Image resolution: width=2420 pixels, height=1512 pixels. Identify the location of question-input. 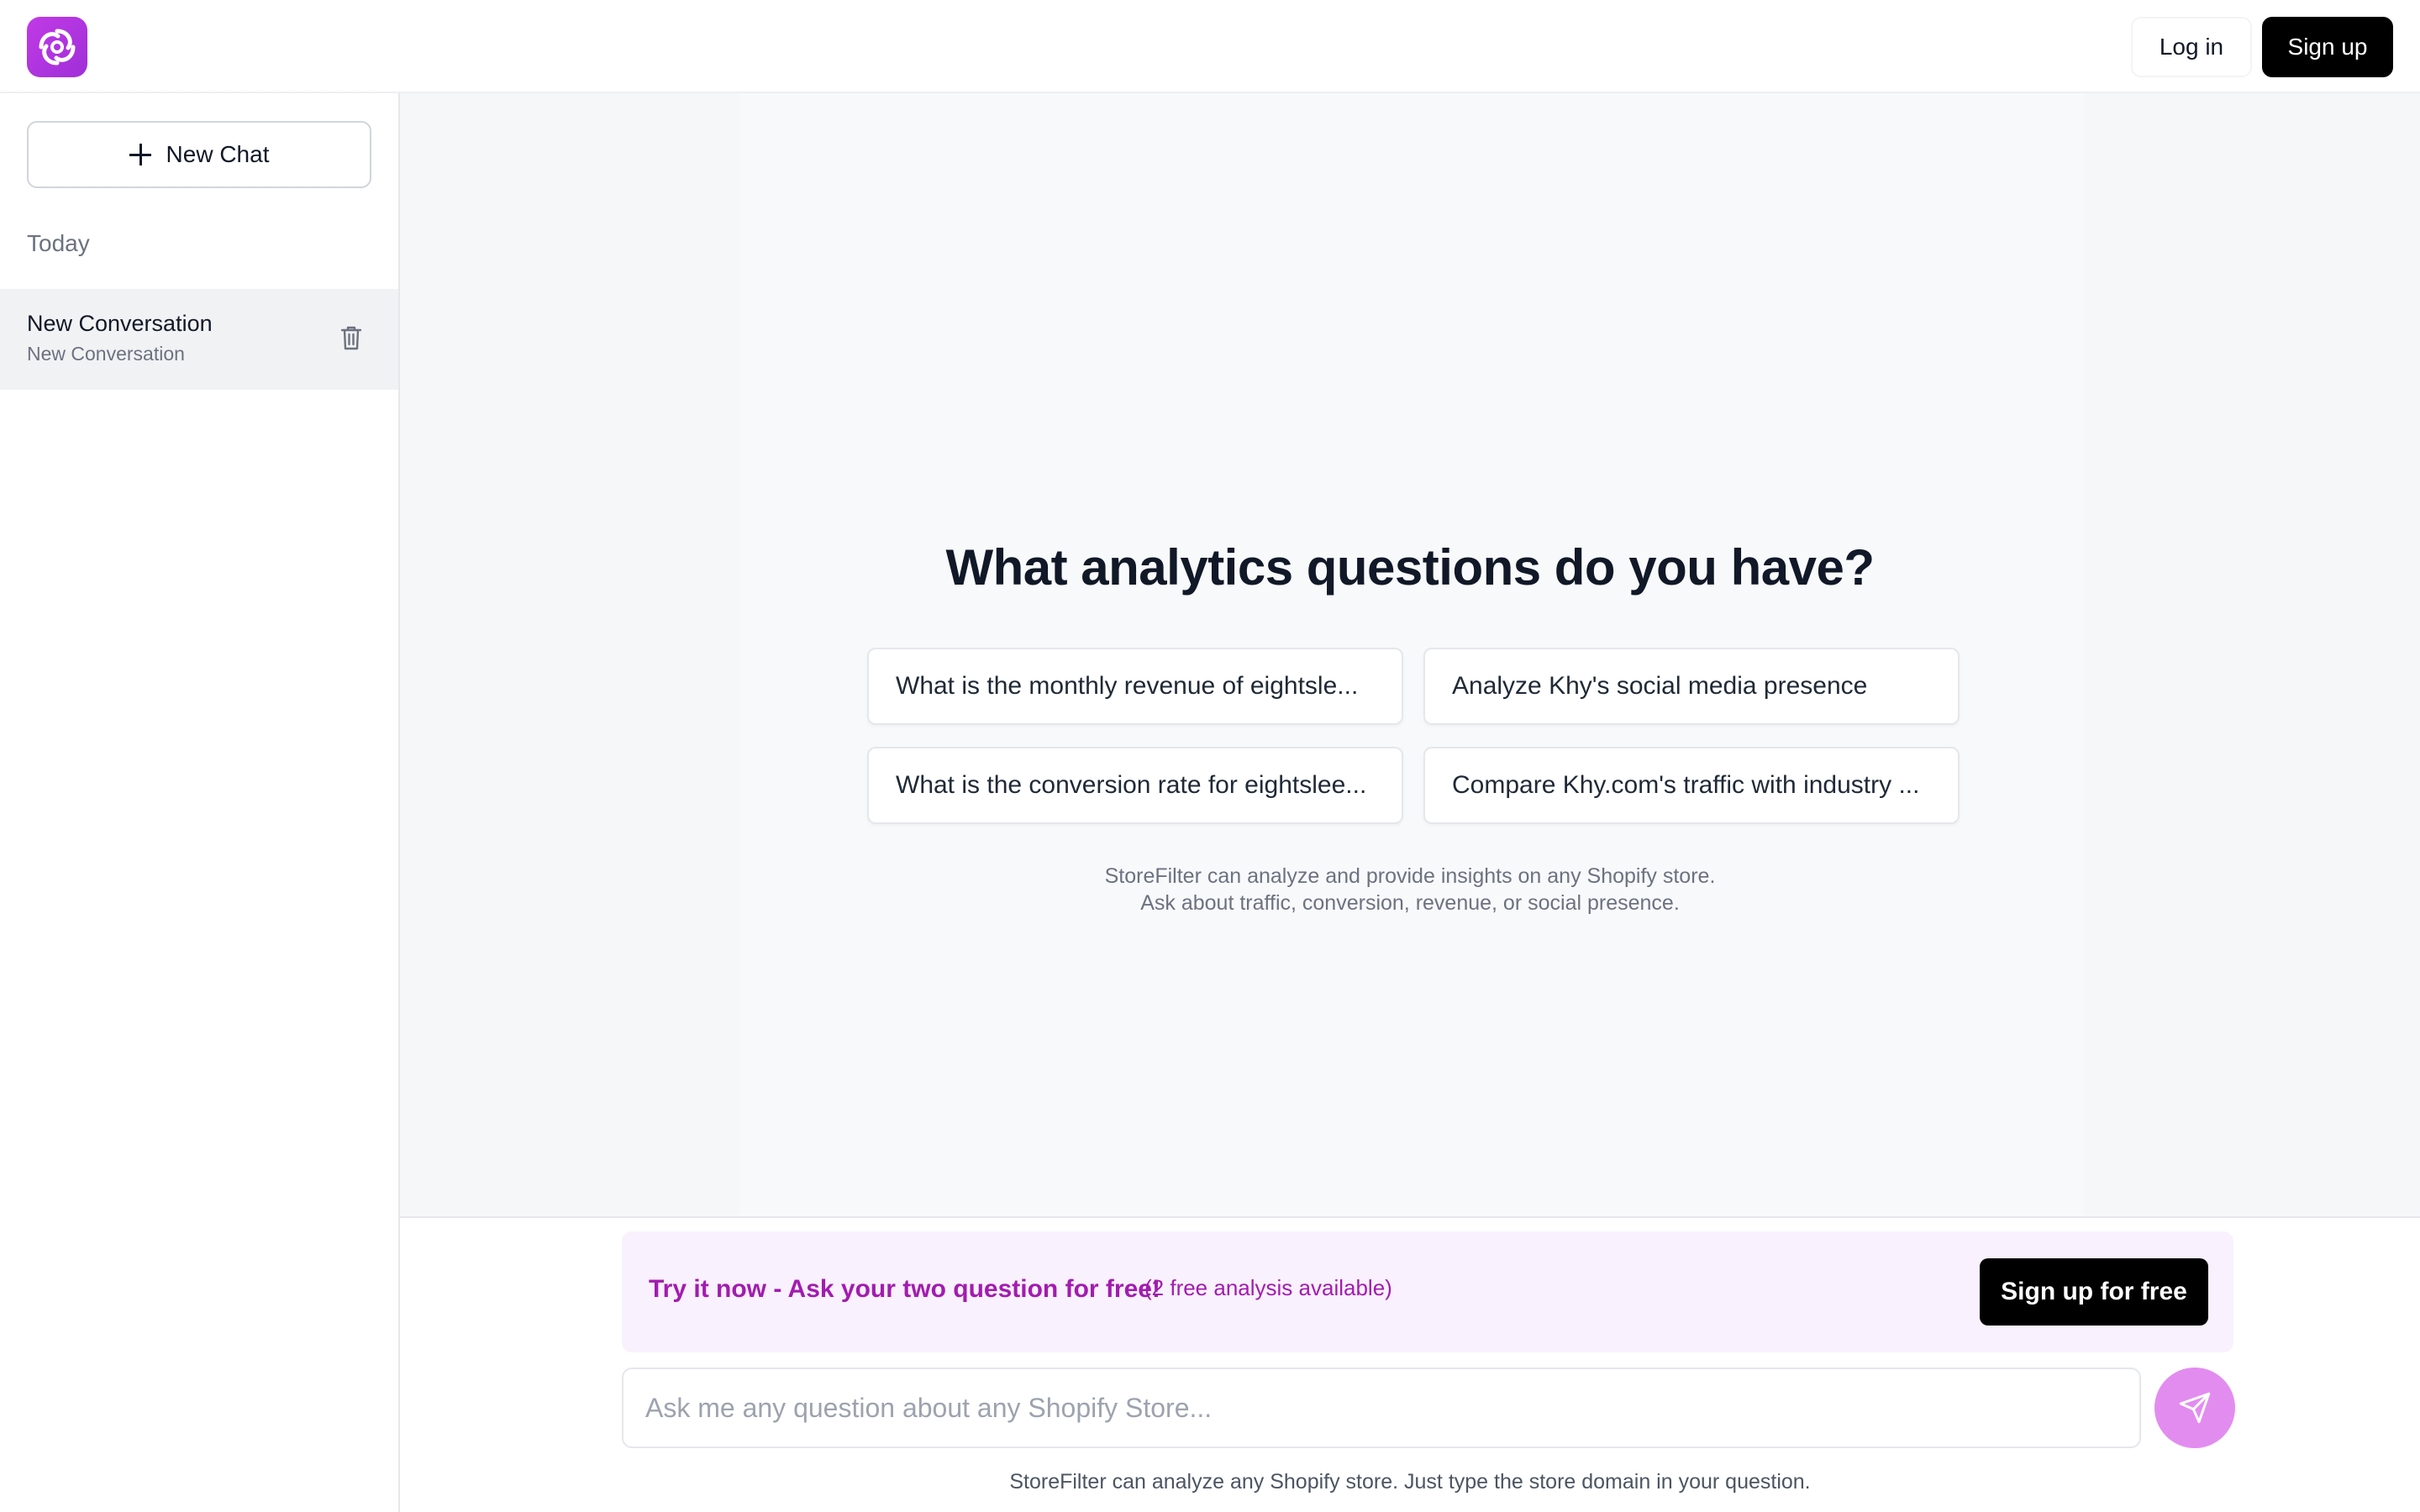
(1381, 1408).